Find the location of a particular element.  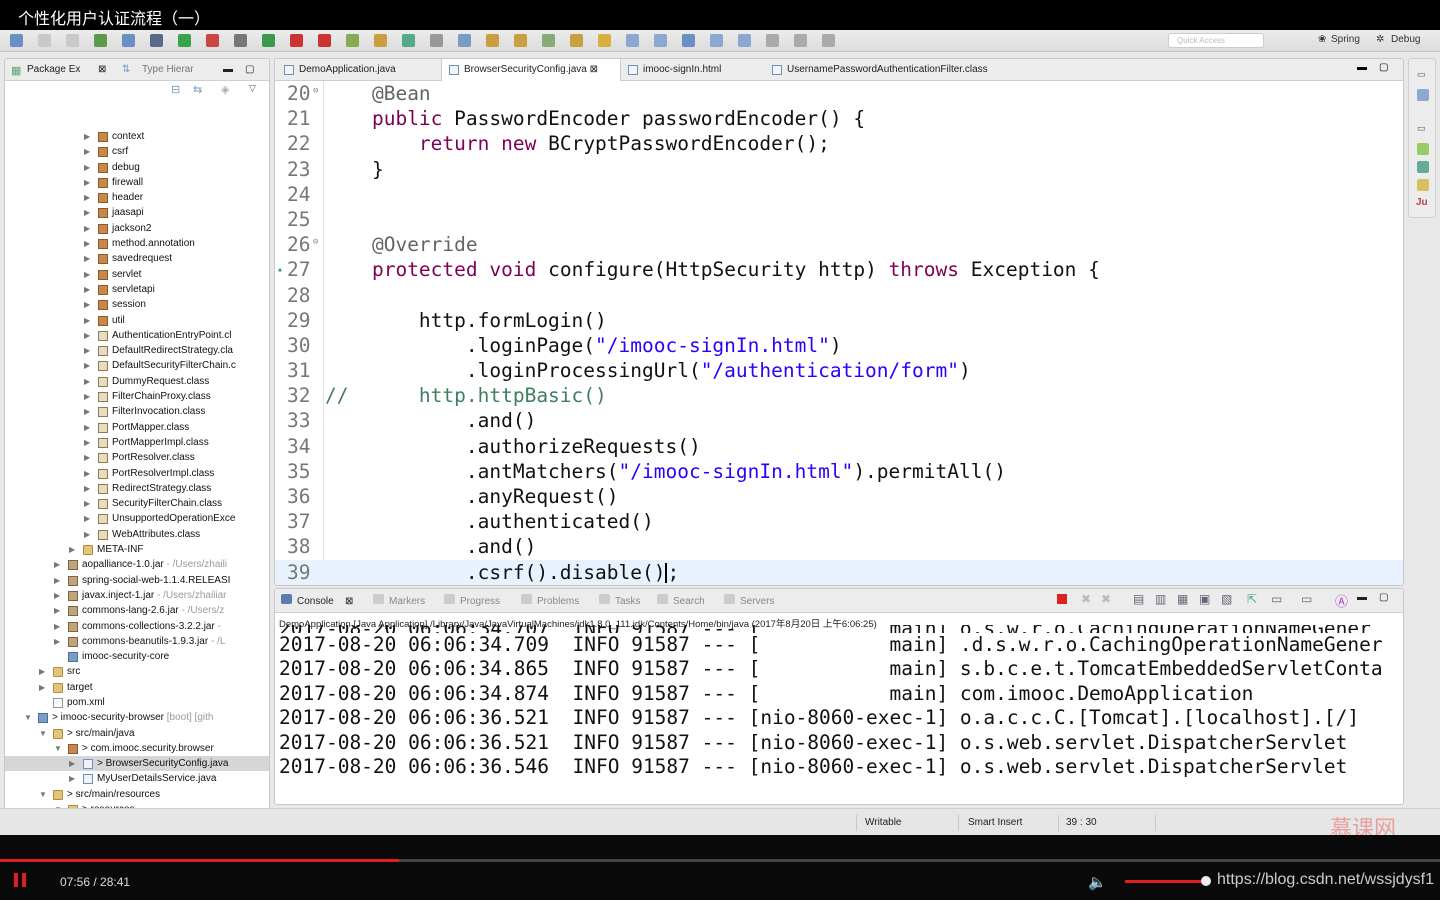

spring-icon: ❀ is located at coordinates (1322, 39).